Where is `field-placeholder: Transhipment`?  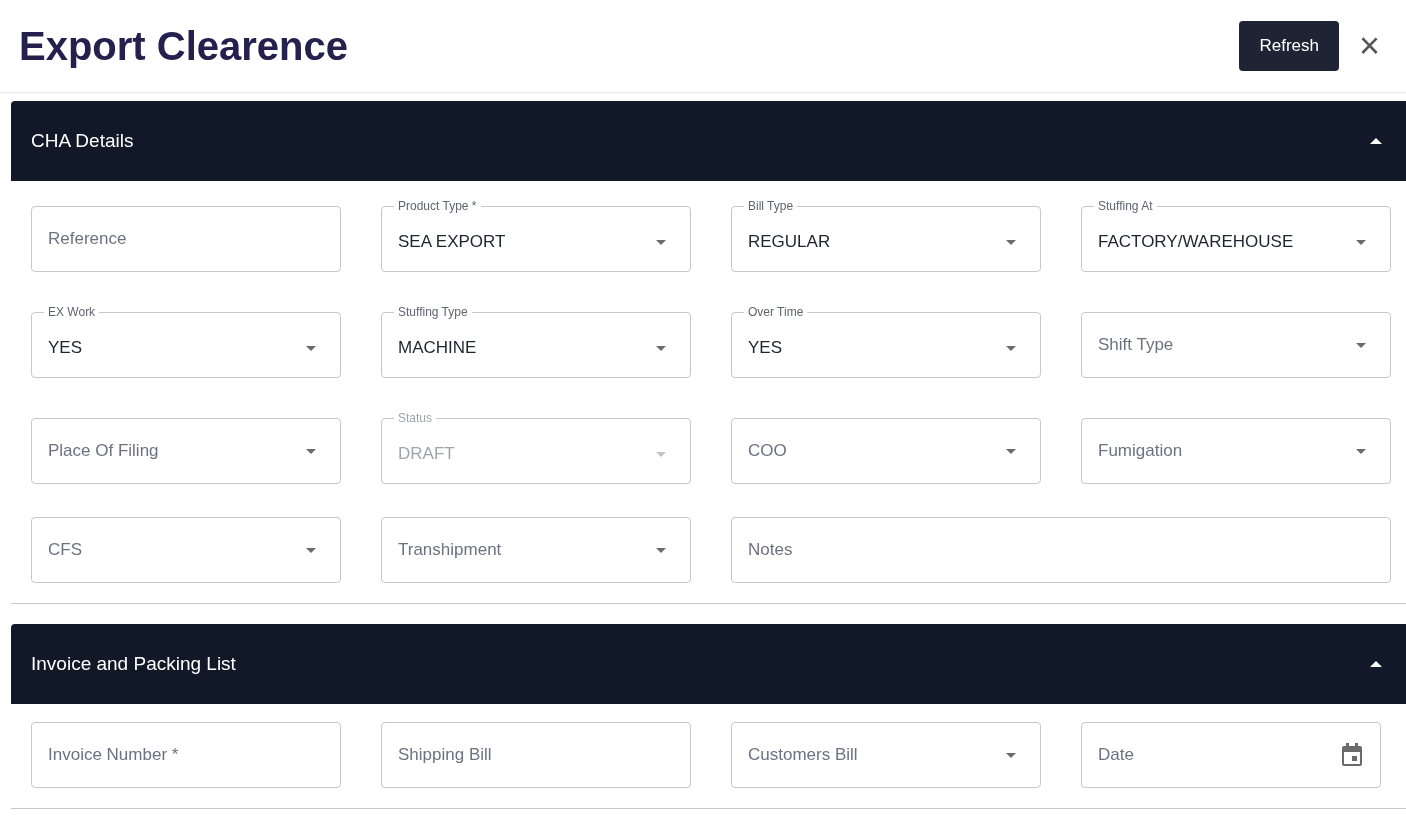 field-placeholder: Transhipment is located at coordinates (450, 550).